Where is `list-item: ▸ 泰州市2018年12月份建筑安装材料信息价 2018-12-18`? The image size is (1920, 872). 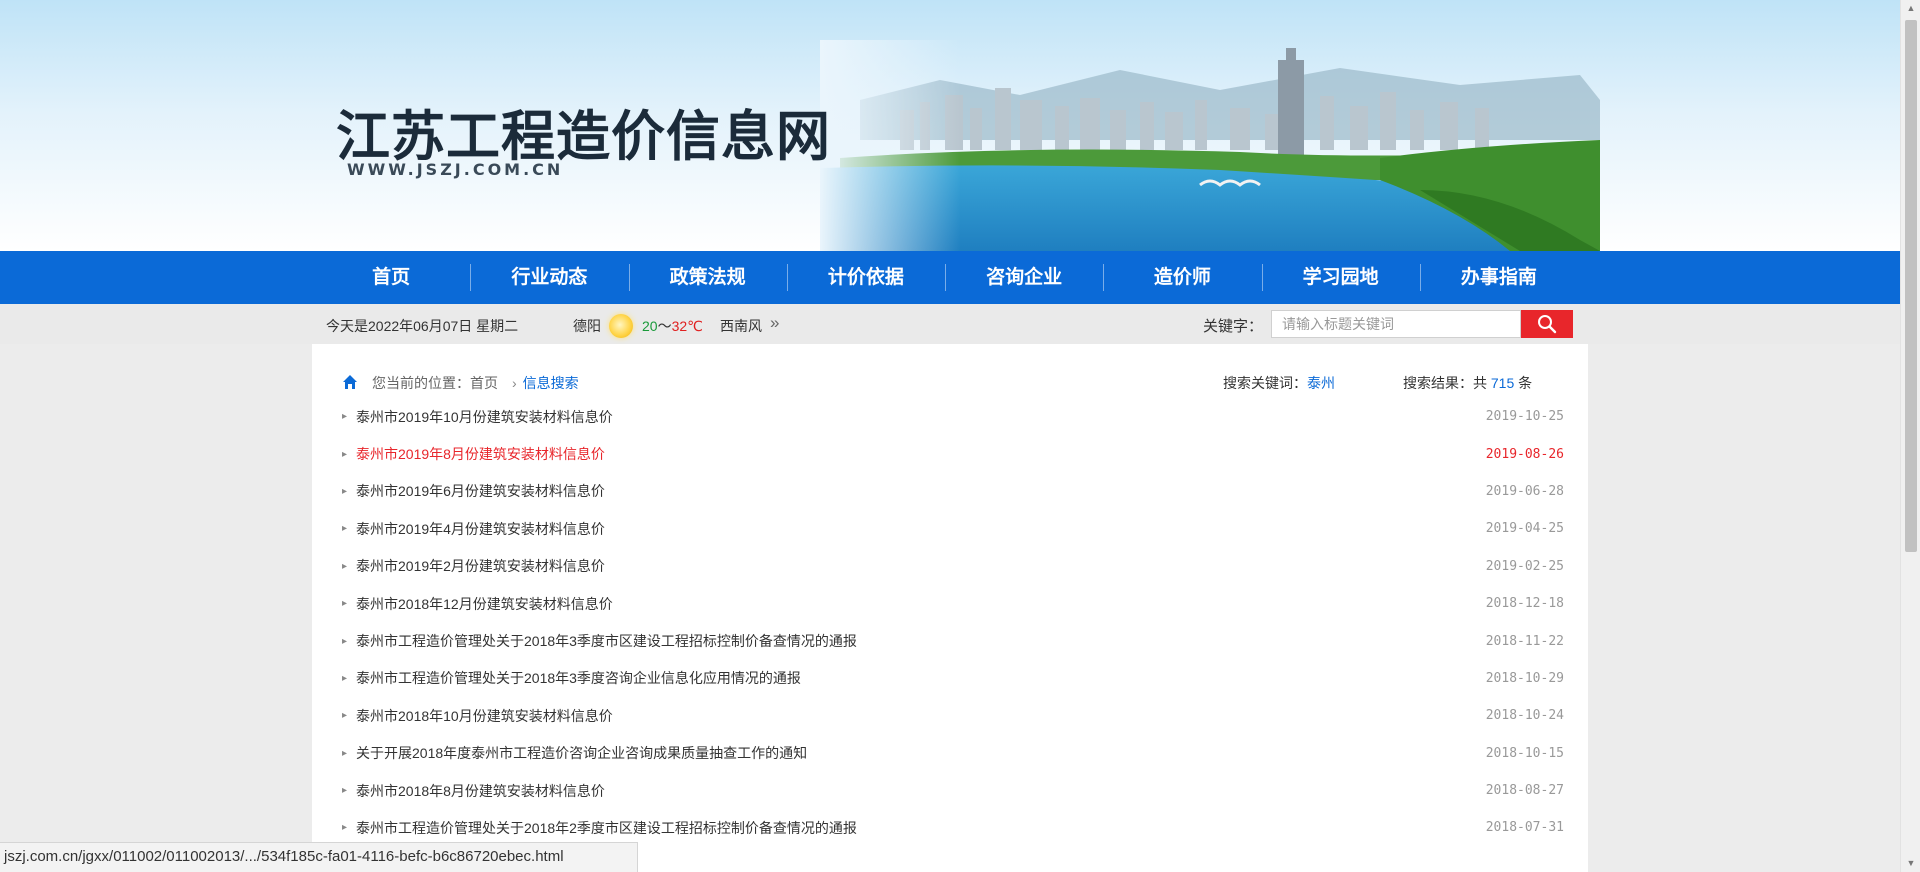
list-item: ▸ 泰州市2018年12月份建筑安装材料信息价 2018-12-18 is located at coordinates (953, 603).